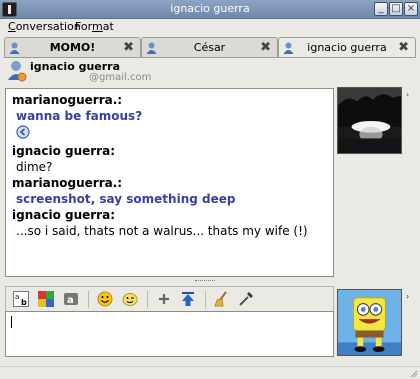 The image size is (420, 379). What do you see at coordinates (222, 299) in the screenshot?
I see `clear-icon` at bounding box center [222, 299].